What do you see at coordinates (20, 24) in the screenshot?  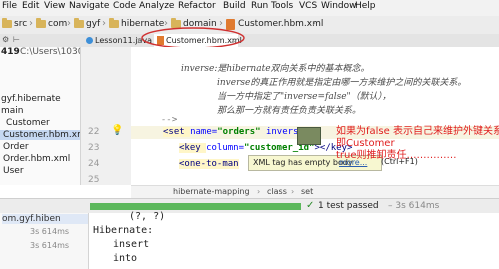 I see `crumb-src: src` at bounding box center [20, 24].